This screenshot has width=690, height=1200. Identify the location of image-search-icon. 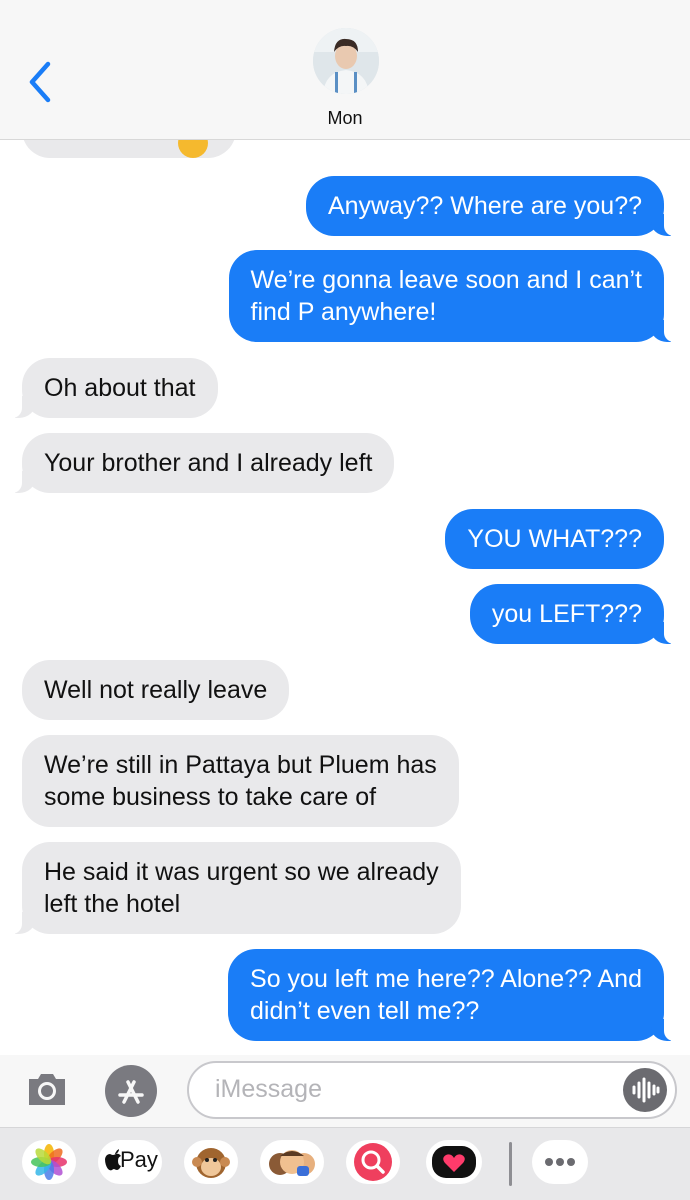
(373, 1162).